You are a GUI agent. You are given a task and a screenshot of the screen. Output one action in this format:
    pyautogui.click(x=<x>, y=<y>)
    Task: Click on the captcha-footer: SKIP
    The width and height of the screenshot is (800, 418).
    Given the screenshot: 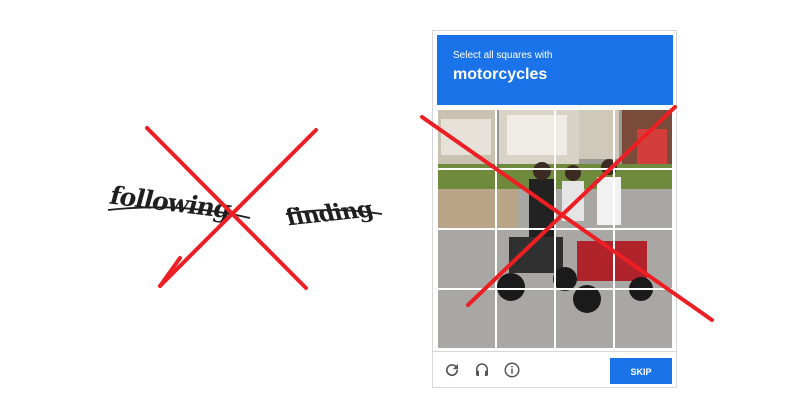 What is the action you would take?
    pyautogui.click(x=554, y=369)
    